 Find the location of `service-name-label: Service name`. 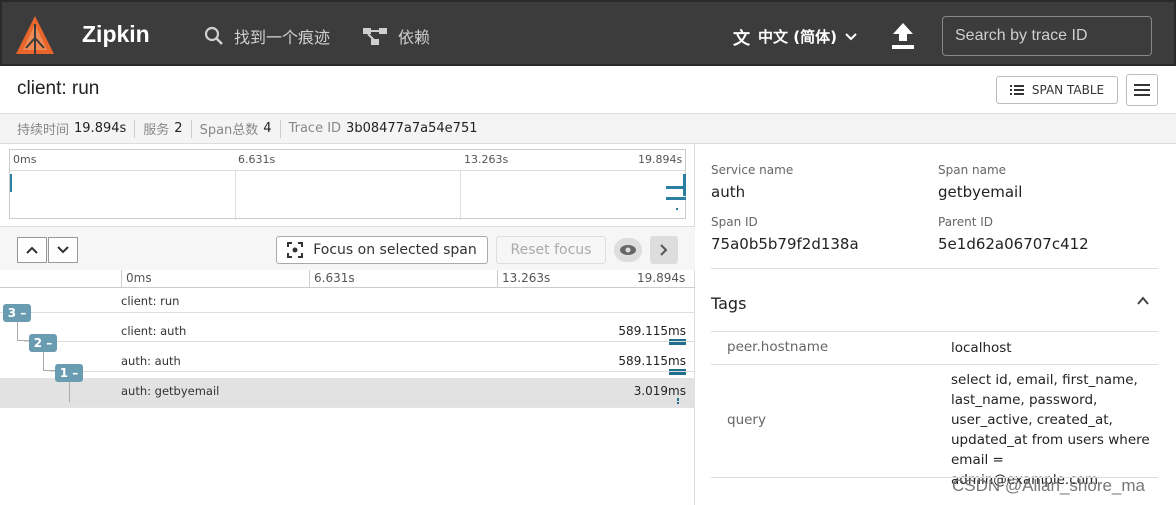

service-name-label: Service name is located at coordinates (752, 170).